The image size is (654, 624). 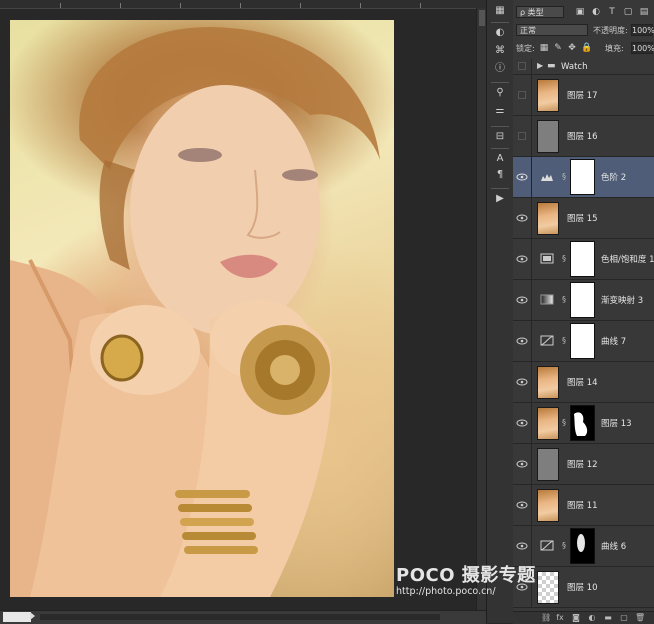 I want to click on delete-layer-icon: 🗑, so click(x=640, y=618).